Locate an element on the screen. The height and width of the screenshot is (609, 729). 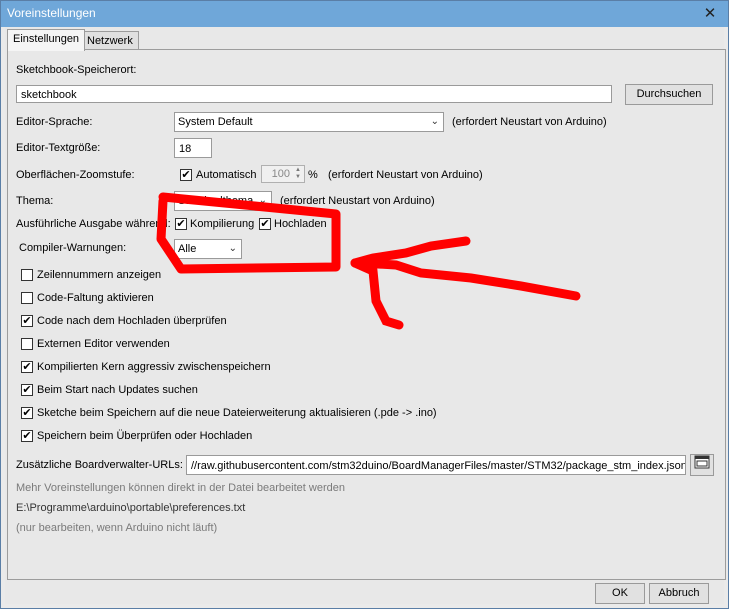
browse-button: Durchsuchen is located at coordinates (669, 94).